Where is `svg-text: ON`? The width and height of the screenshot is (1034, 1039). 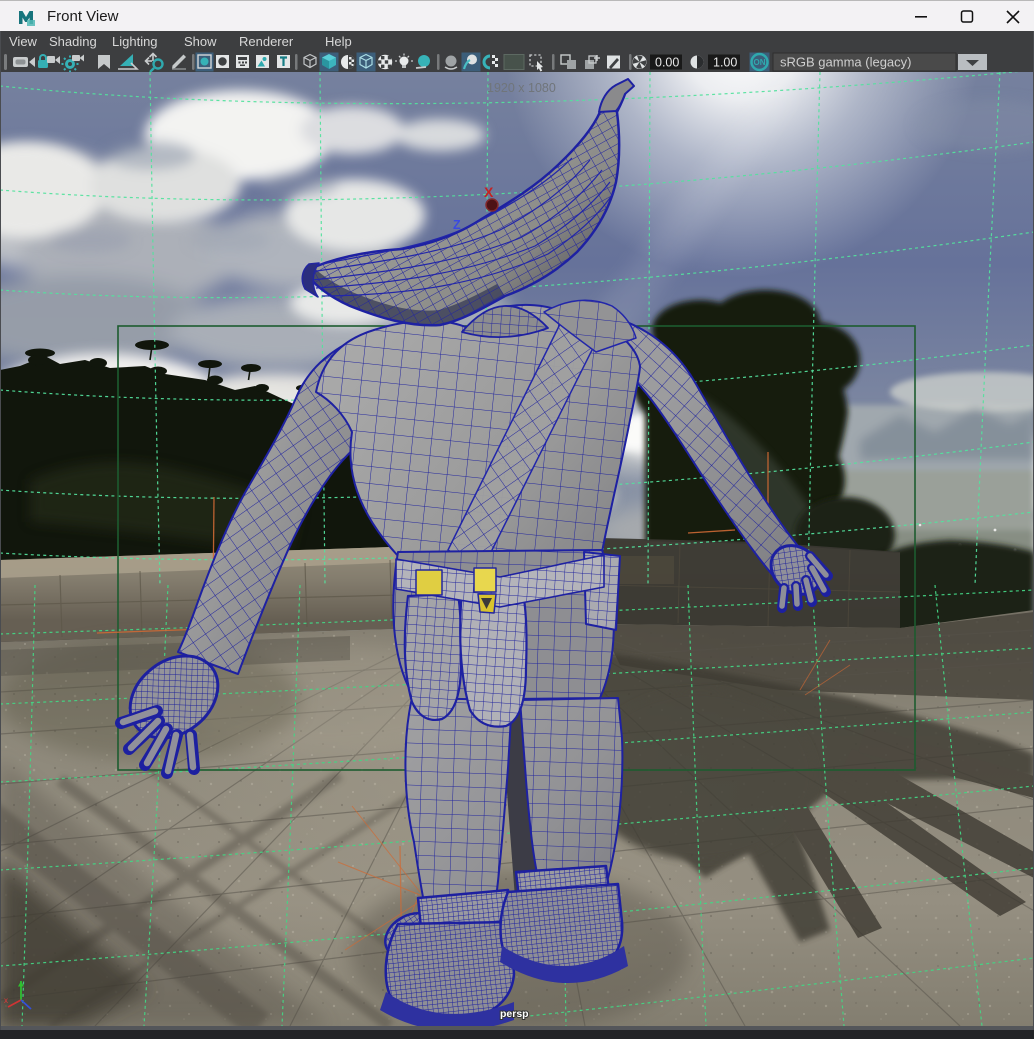 svg-text: ON is located at coordinates (760, 62).